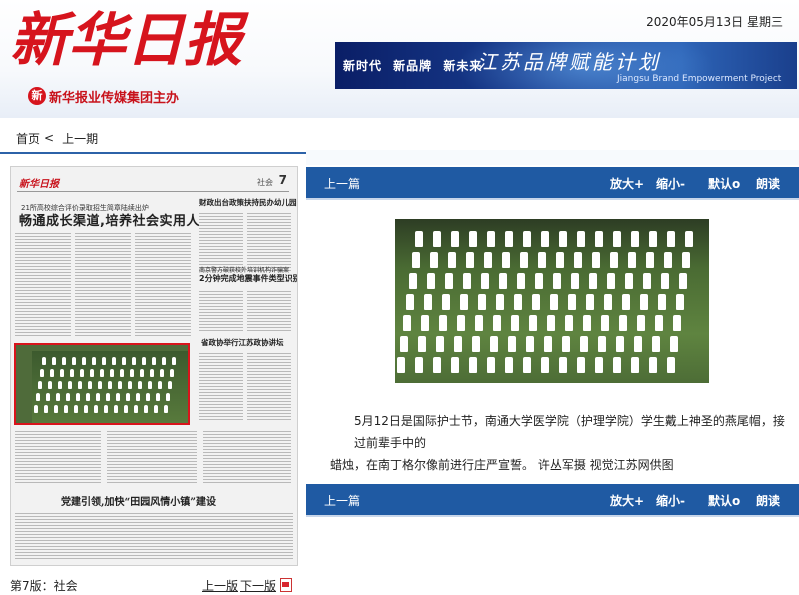  What do you see at coordinates (28, 138) in the screenshot?
I see `home-link: 首页` at bounding box center [28, 138].